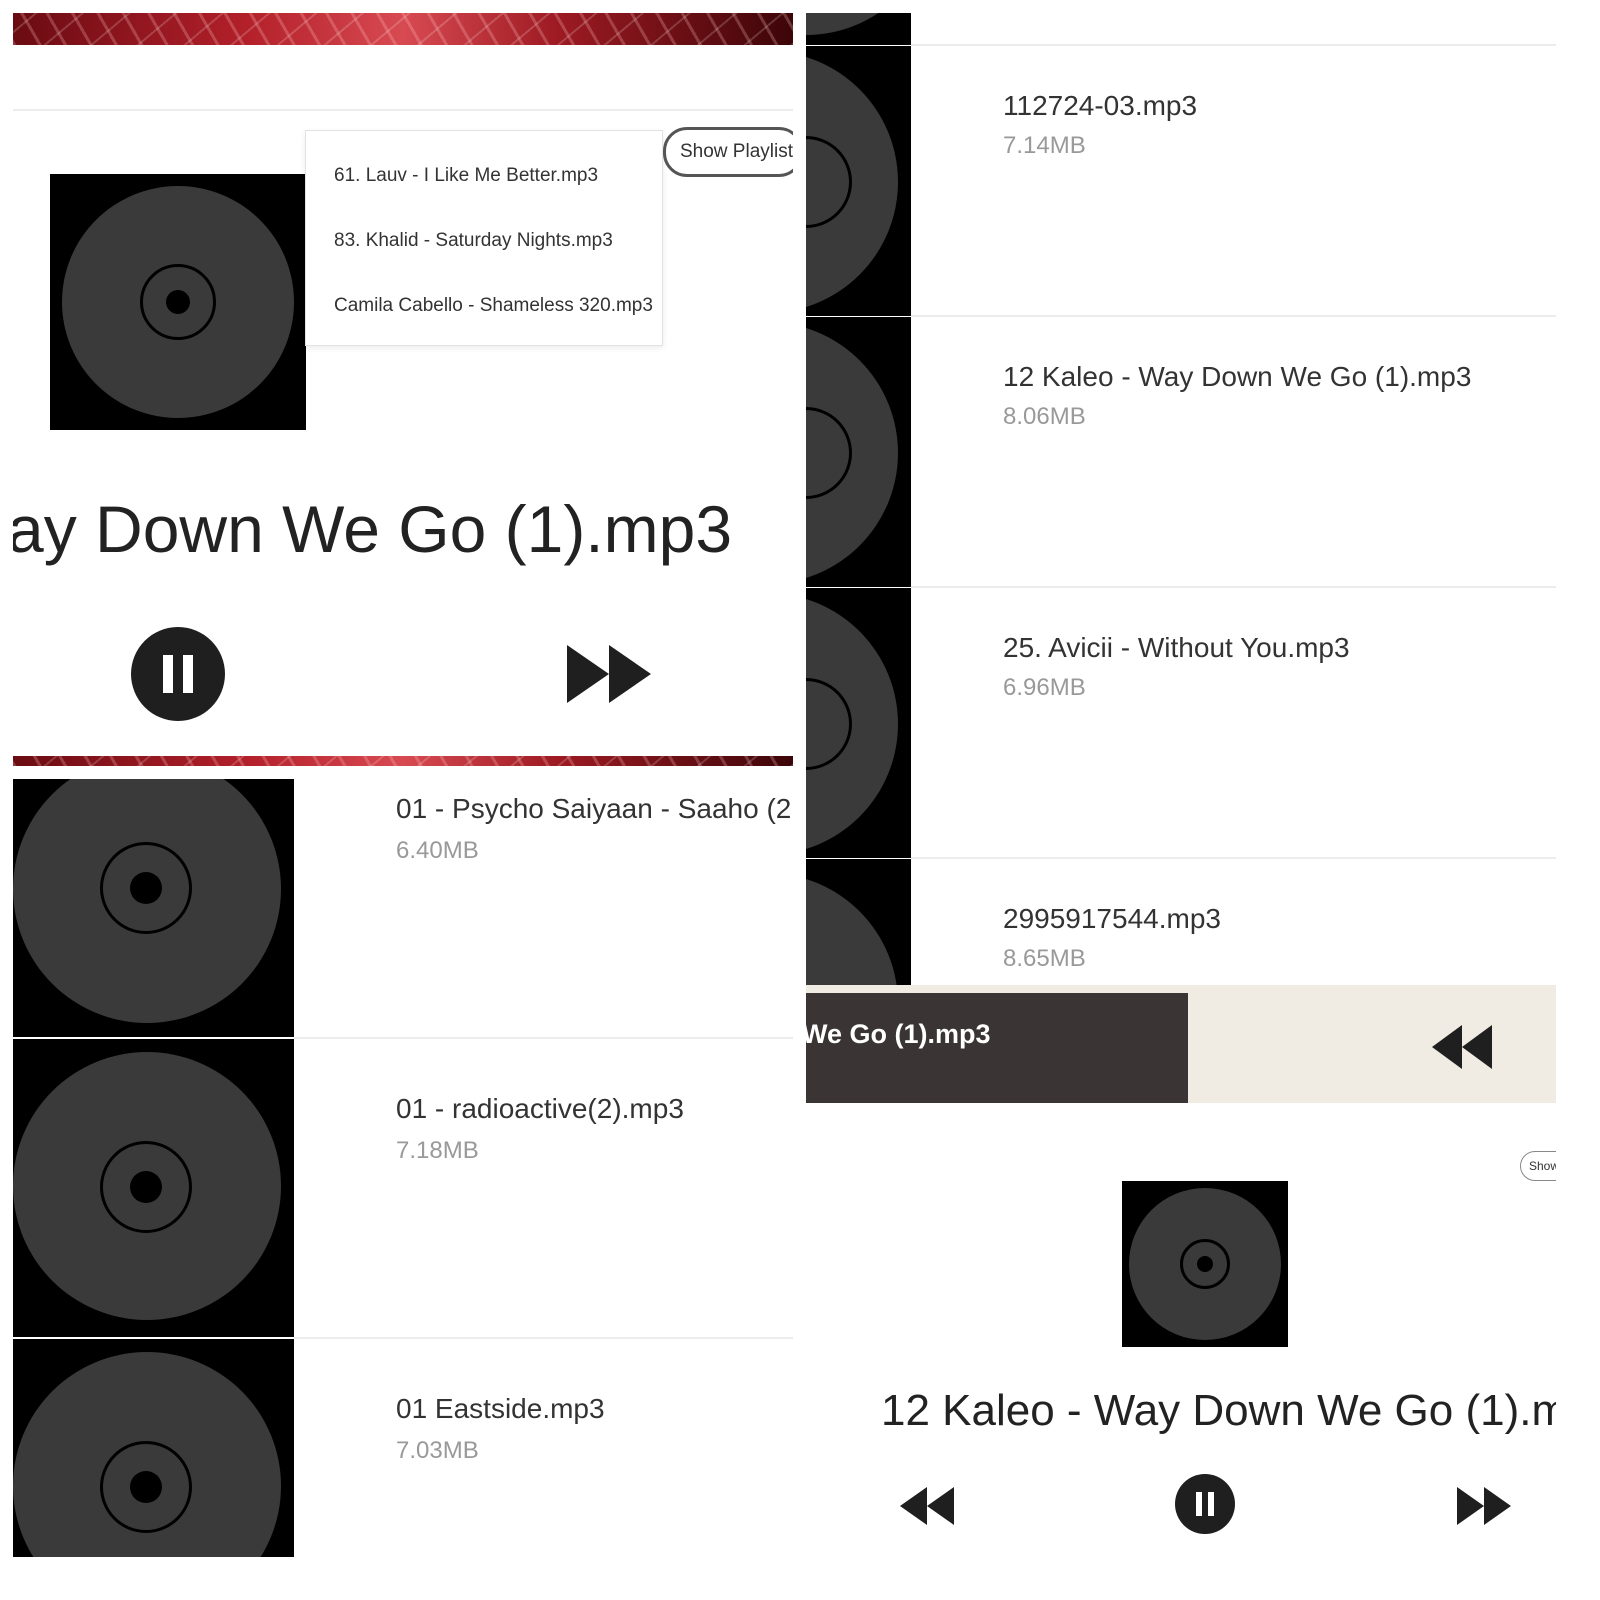 The width and height of the screenshot is (1600, 1600). What do you see at coordinates (1181, 981) in the screenshot?
I see `list-item: 2995917544.mp3 8.65MB` at bounding box center [1181, 981].